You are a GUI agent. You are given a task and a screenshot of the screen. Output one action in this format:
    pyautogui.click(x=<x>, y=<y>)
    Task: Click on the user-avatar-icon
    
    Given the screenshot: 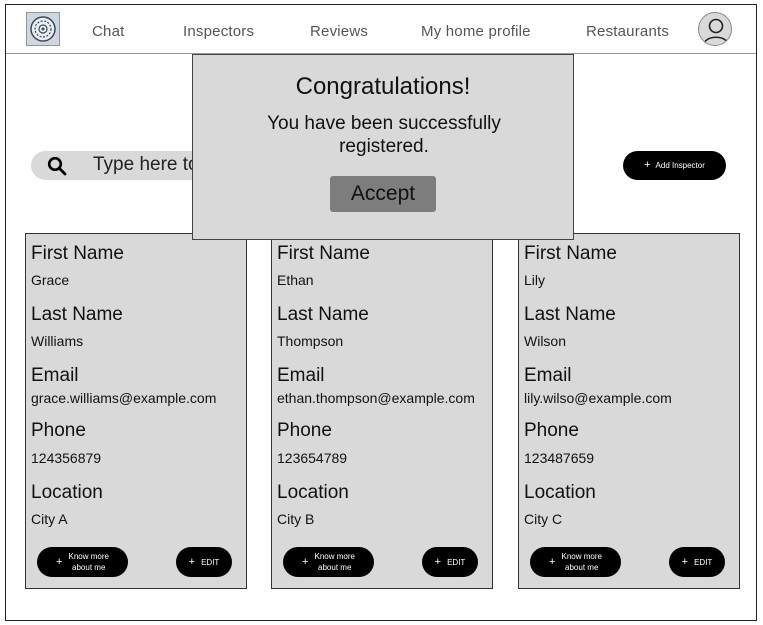 What is the action you would take?
    pyautogui.click(x=715, y=29)
    